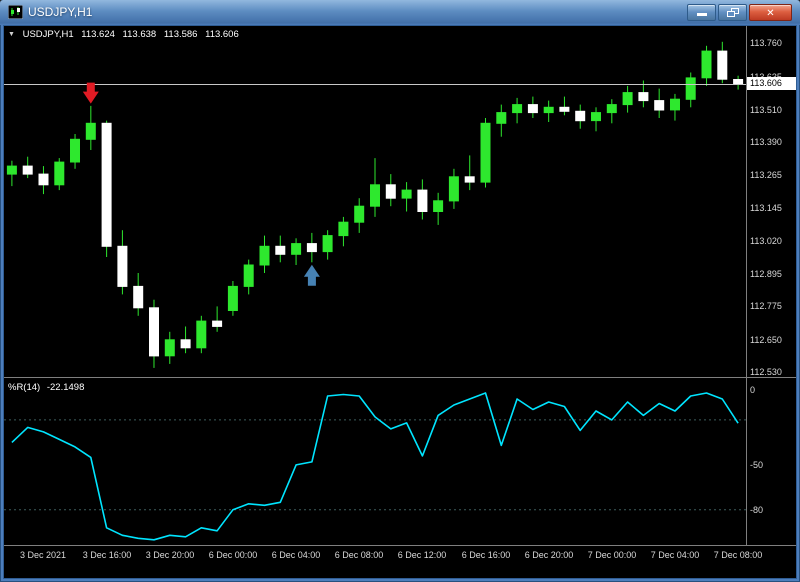  I want to click on time-axis-label: 7 Dec 08:00, so click(738, 555).